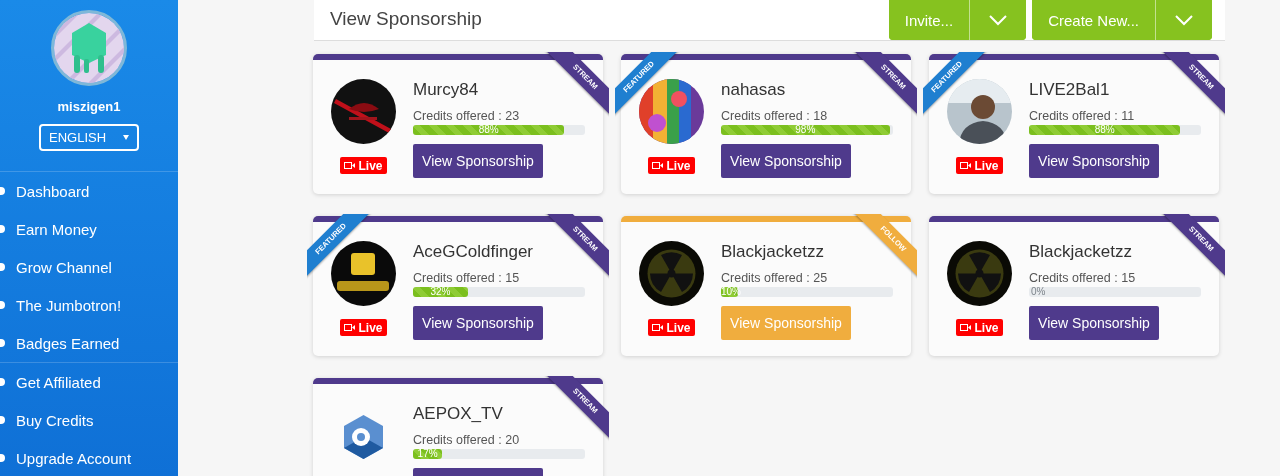 This screenshot has height=476, width=1280. Describe the element at coordinates (754, 90) in the screenshot. I see `streamer-name: nahasas` at that location.